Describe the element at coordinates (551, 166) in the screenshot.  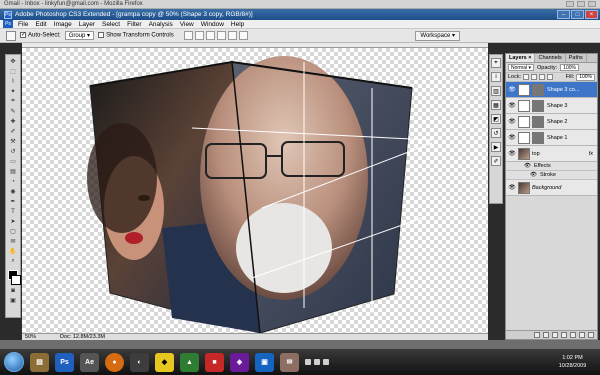
I see `layer-effects-row: 👁 Effects` at that location.